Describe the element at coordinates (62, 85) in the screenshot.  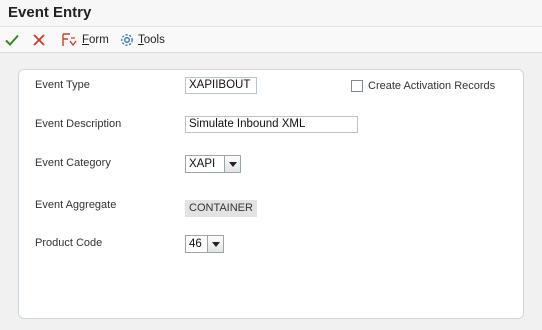
I see `event-type-label: Event Type` at that location.